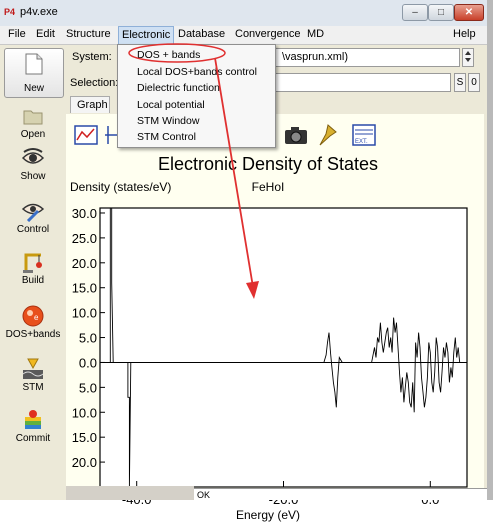  Describe the element at coordinates (364, 135) in the screenshot. I see `export-icon: EXT.` at that location.